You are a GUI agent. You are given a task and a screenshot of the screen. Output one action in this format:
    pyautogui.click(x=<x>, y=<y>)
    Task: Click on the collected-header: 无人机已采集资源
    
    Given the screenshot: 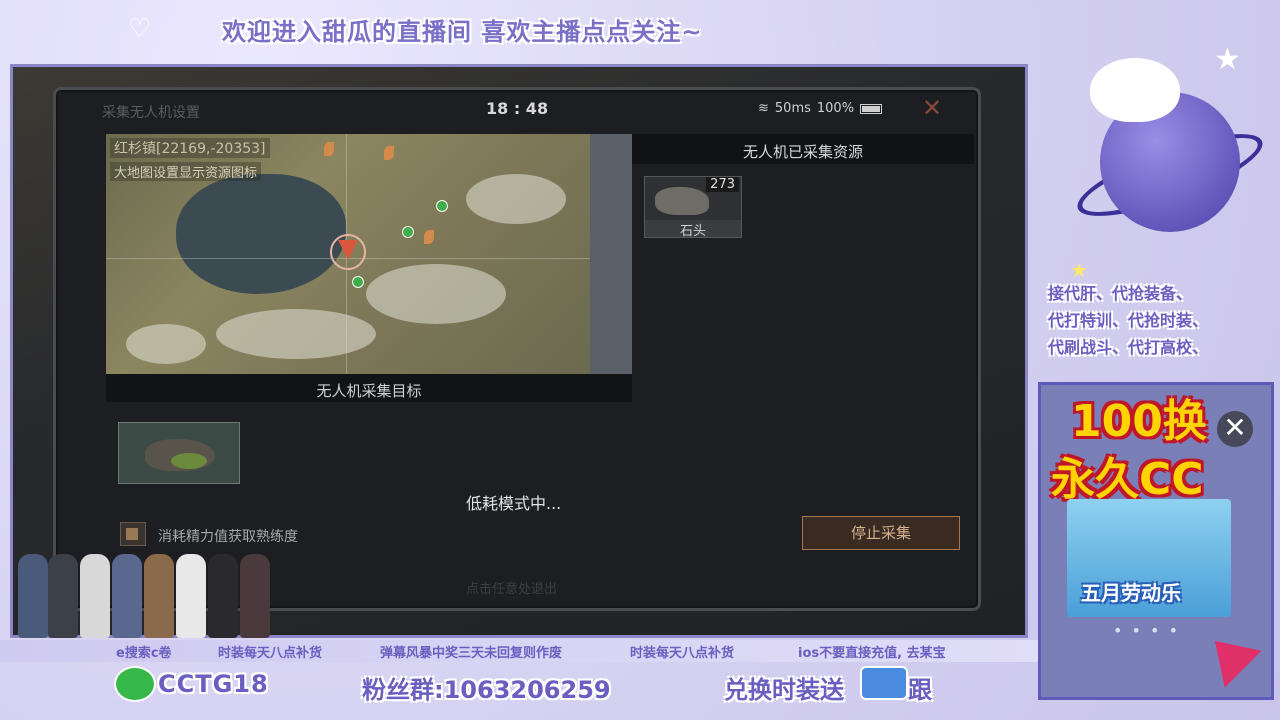 What is the action you would take?
    pyautogui.click(x=803, y=149)
    